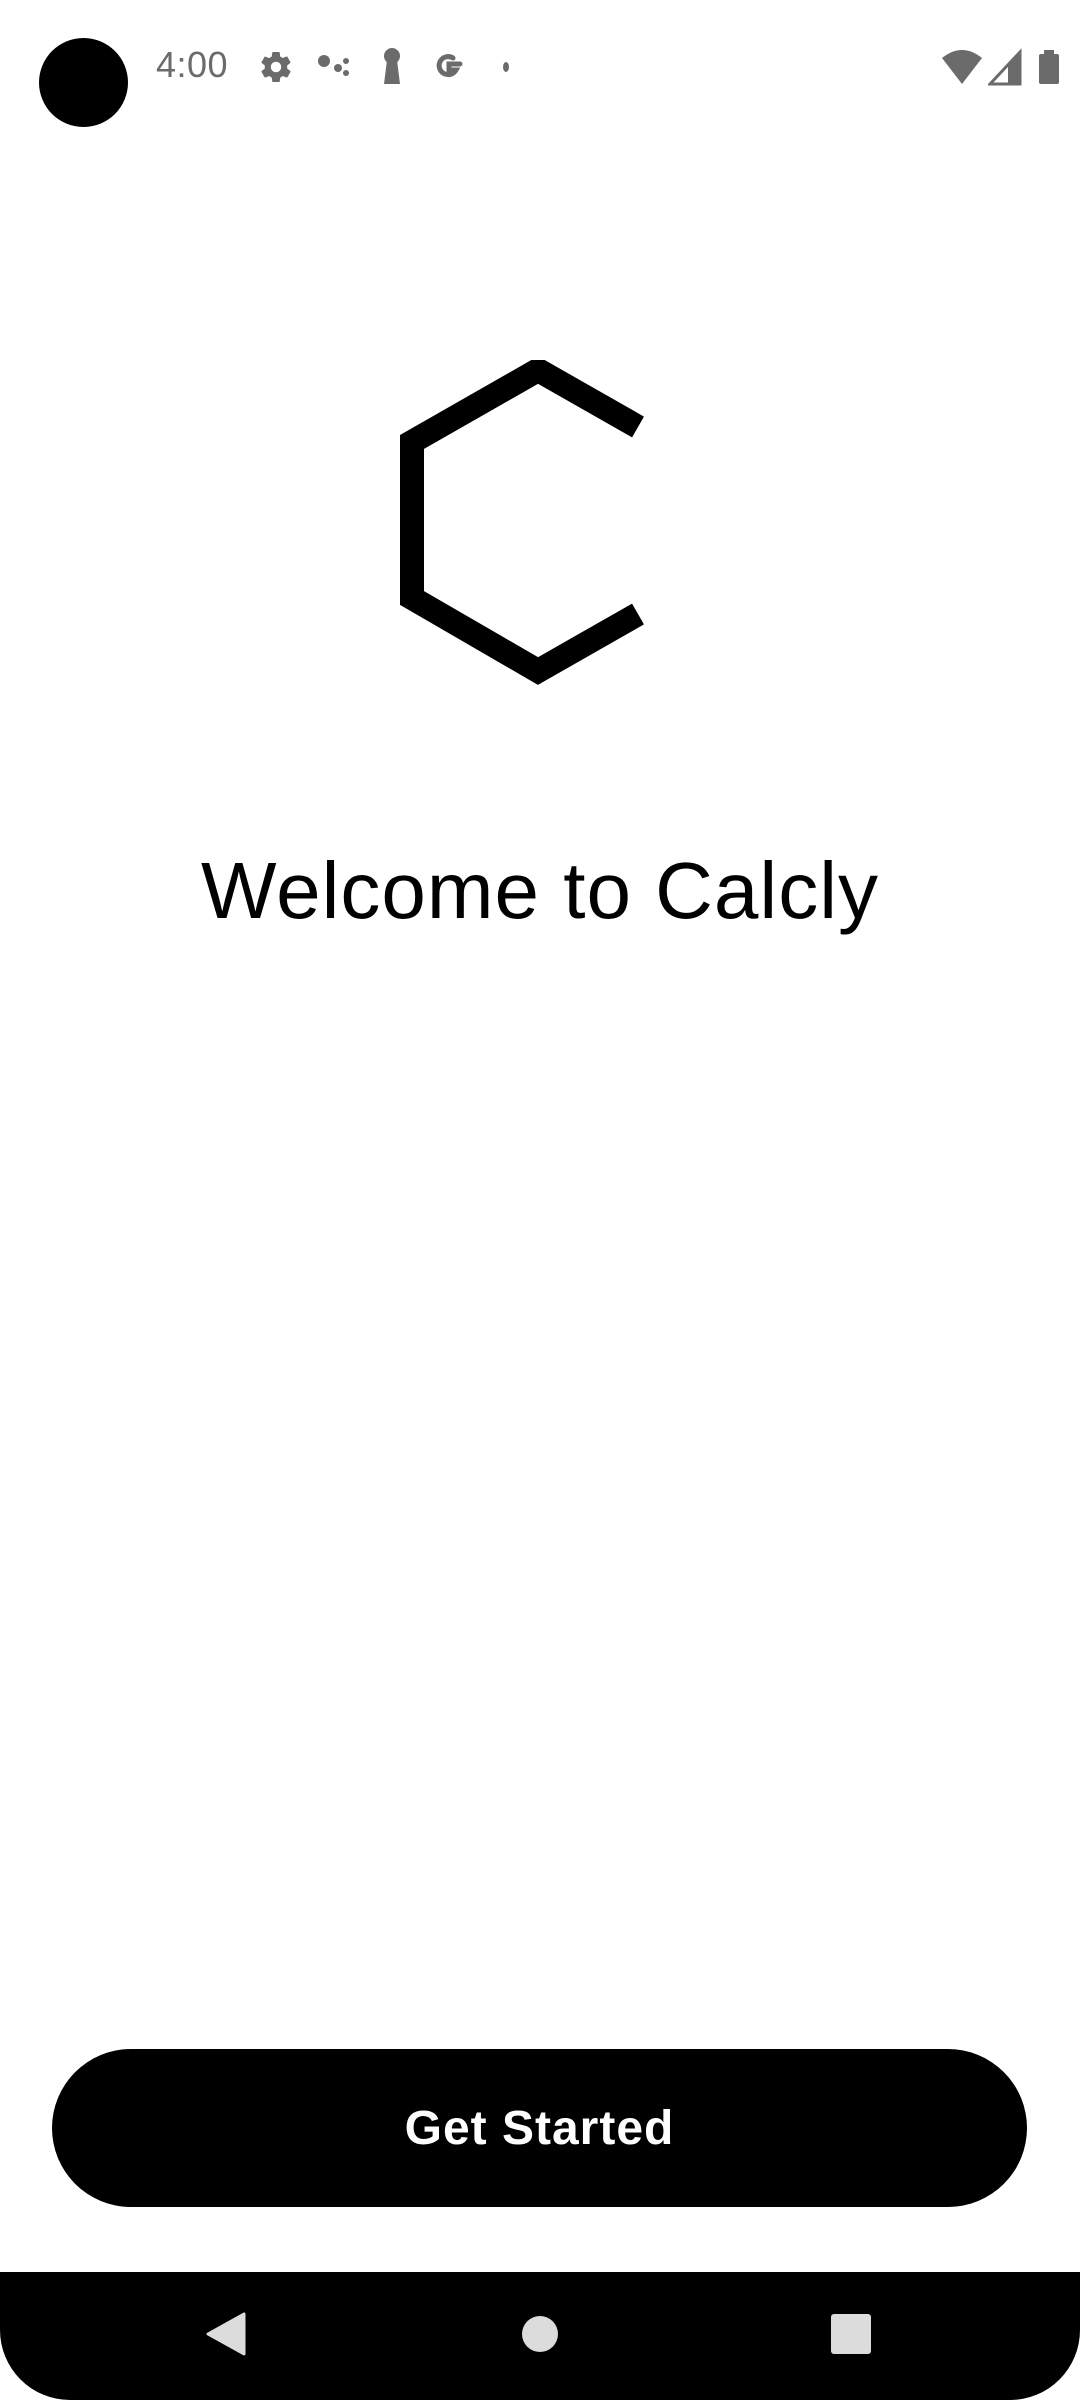 This screenshot has height=2400, width=1080. Describe the element at coordinates (539, 2128) in the screenshot. I see `get-started-button: Get Started` at that location.